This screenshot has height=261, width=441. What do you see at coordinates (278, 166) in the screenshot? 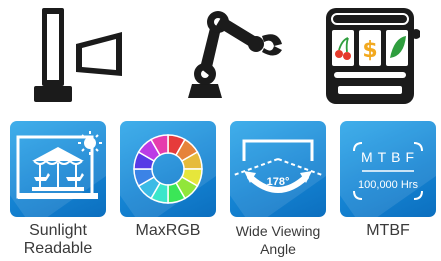
I see `viewing-angle-icon` at bounding box center [278, 166].